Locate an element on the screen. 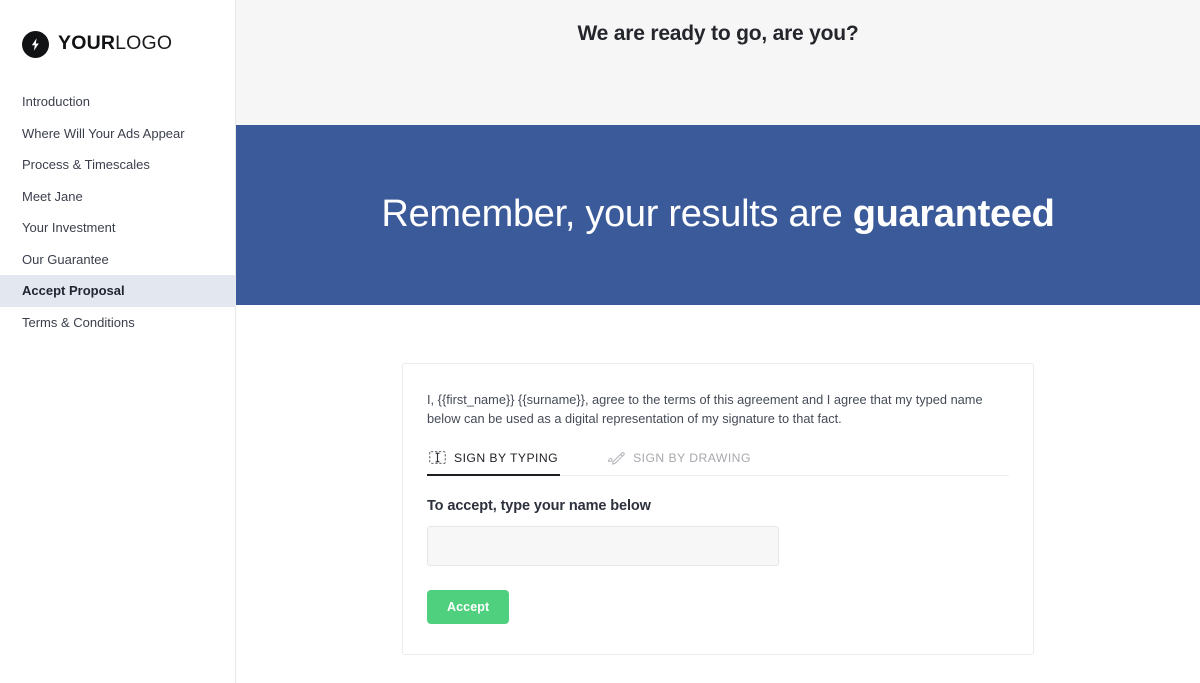 This screenshot has width=1200, height=683. banner-title: Remember, your results are guaranteed is located at coordinates (717, 215).